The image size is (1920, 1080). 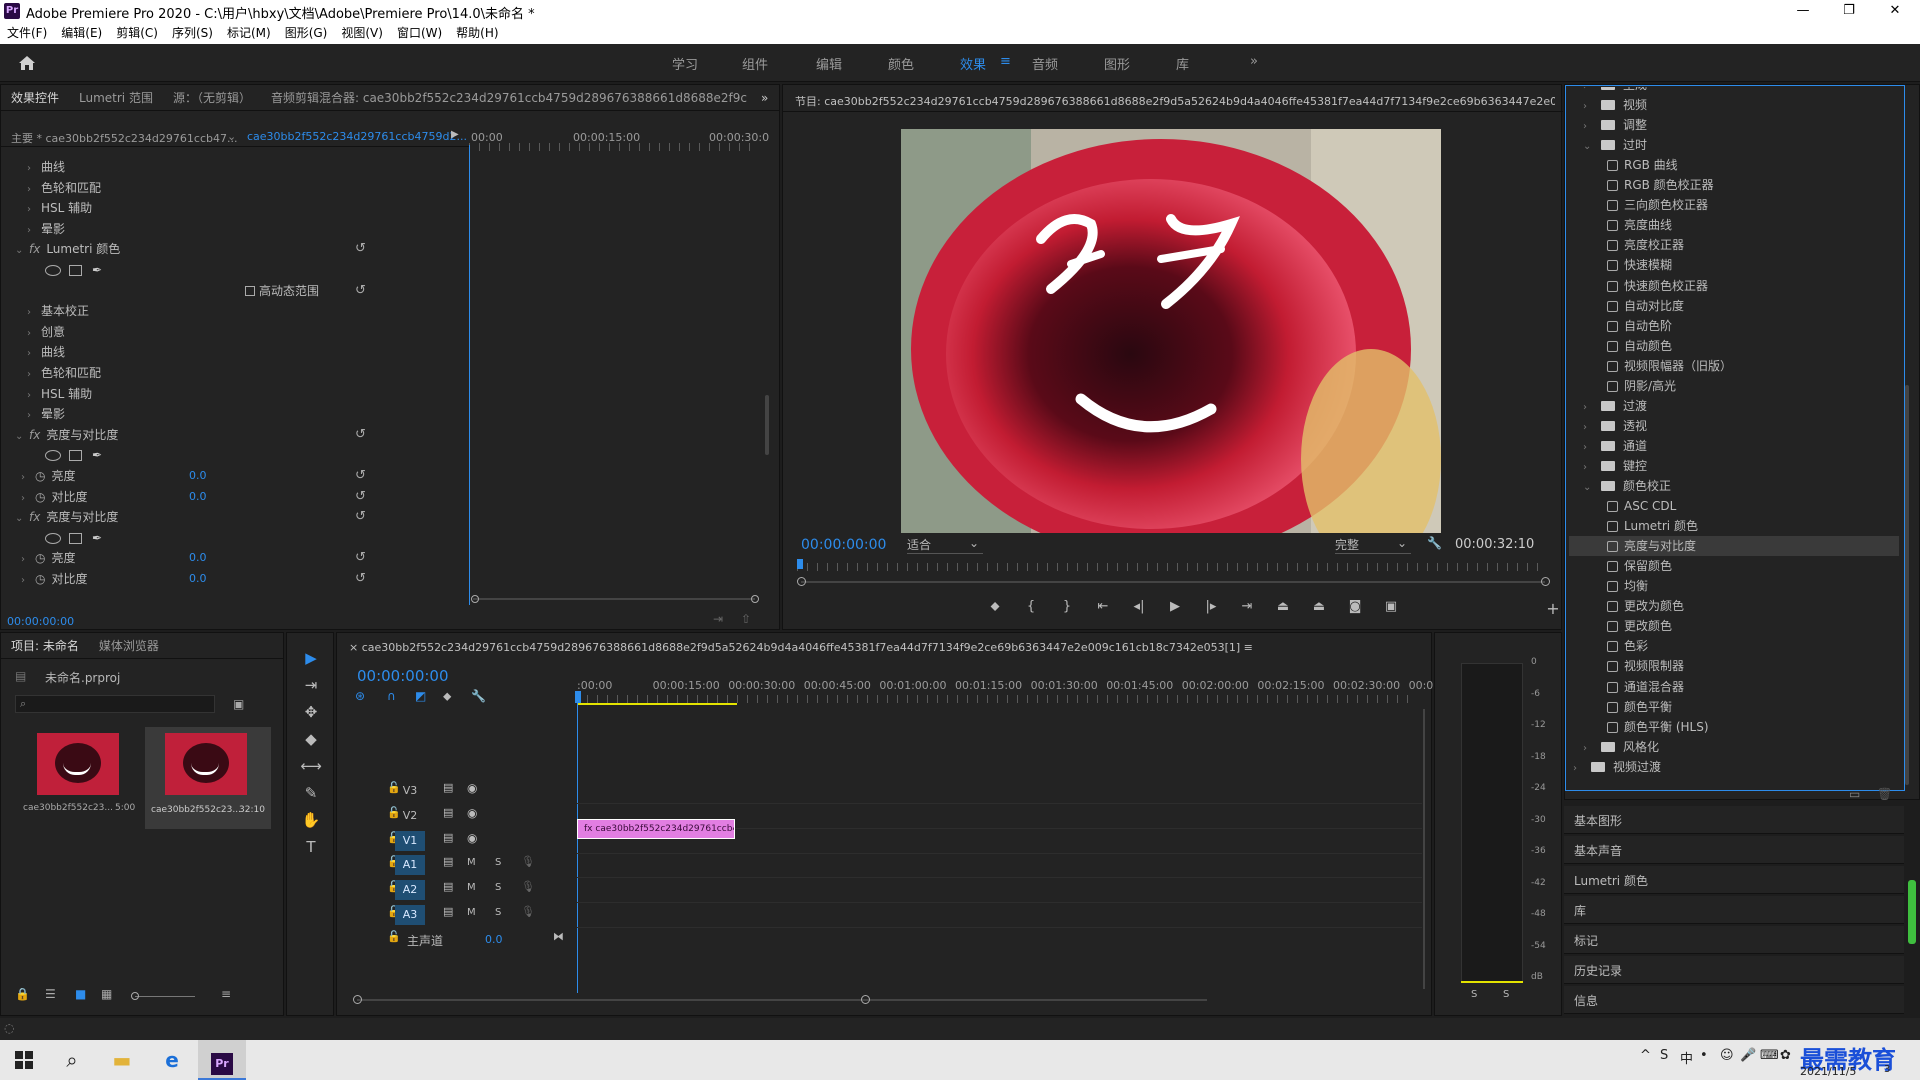 What do you see at coordinates (311, 793) in the screenshot?
I see `pen-tool-icon: ✎` at bounding box center [311, 793].